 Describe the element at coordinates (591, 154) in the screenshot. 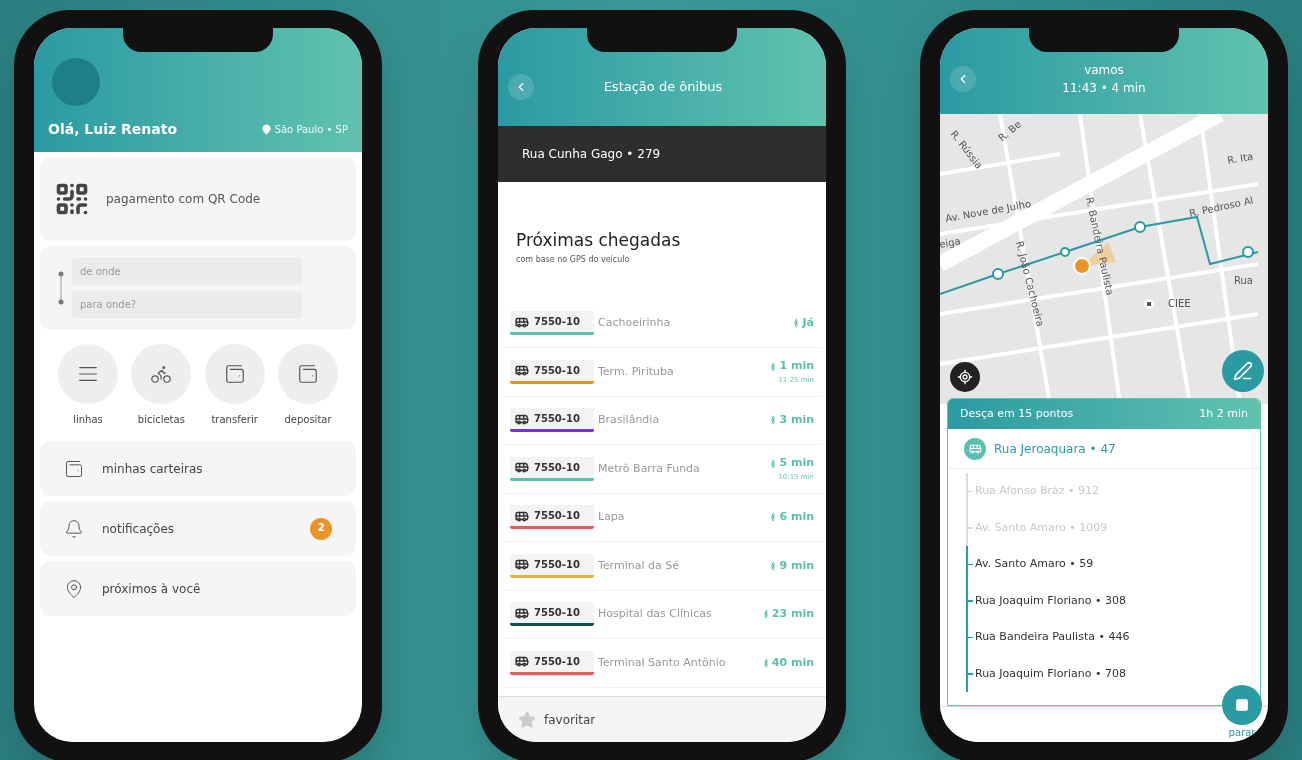

I see `stop-name: Rua Cunha Gago • 279` at that location.